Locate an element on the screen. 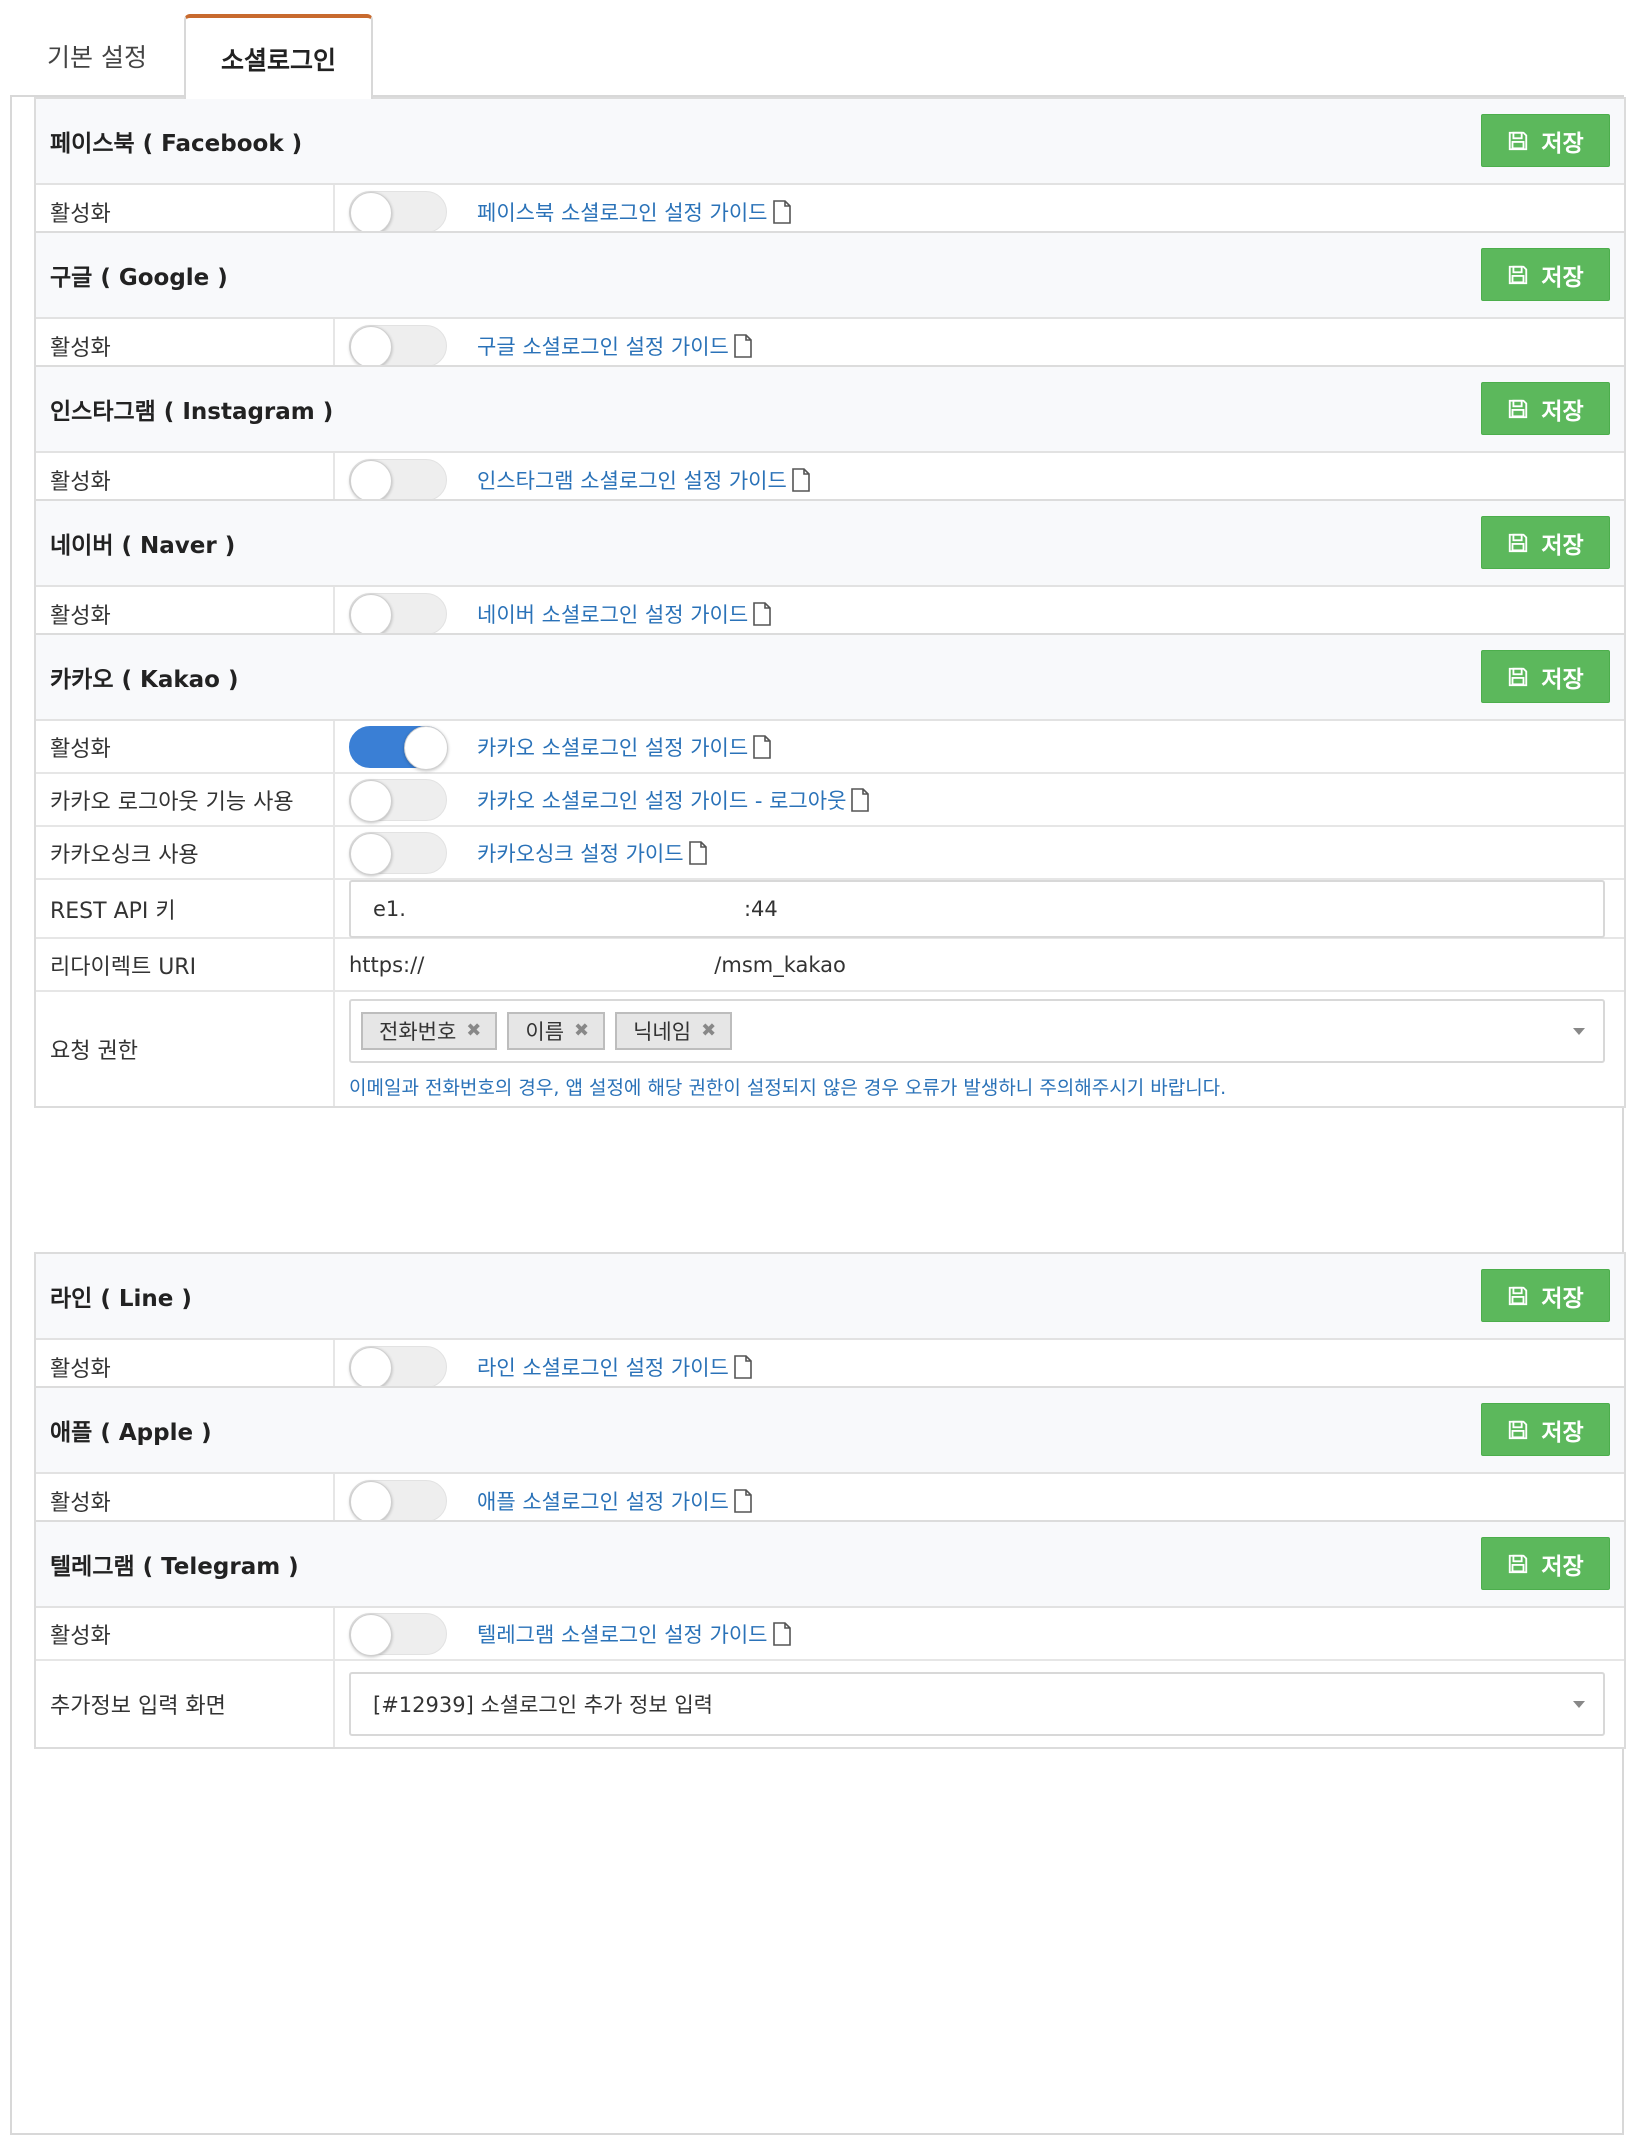  kakao-title: 카카오 ( Kakao ) is located at coordinates (144, 680).